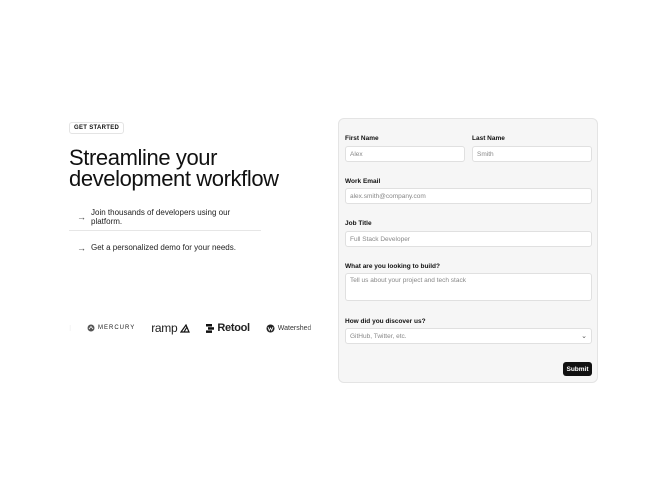 The image size is (668, 501). What do you see at coordinates (97, 128) in the screenshot?
I see `get-started-badge: GET STARTED` at bounding box center [97, 128].